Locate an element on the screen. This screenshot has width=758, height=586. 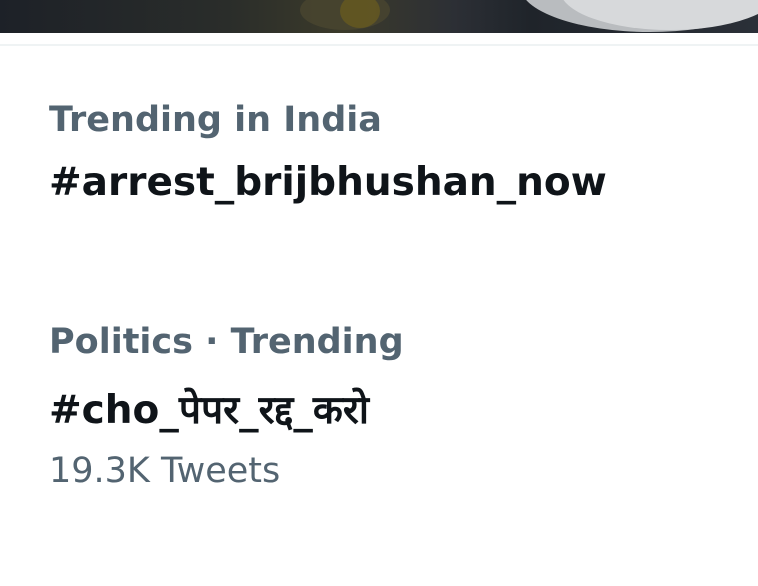
divider is located at coordinates (379, 45).